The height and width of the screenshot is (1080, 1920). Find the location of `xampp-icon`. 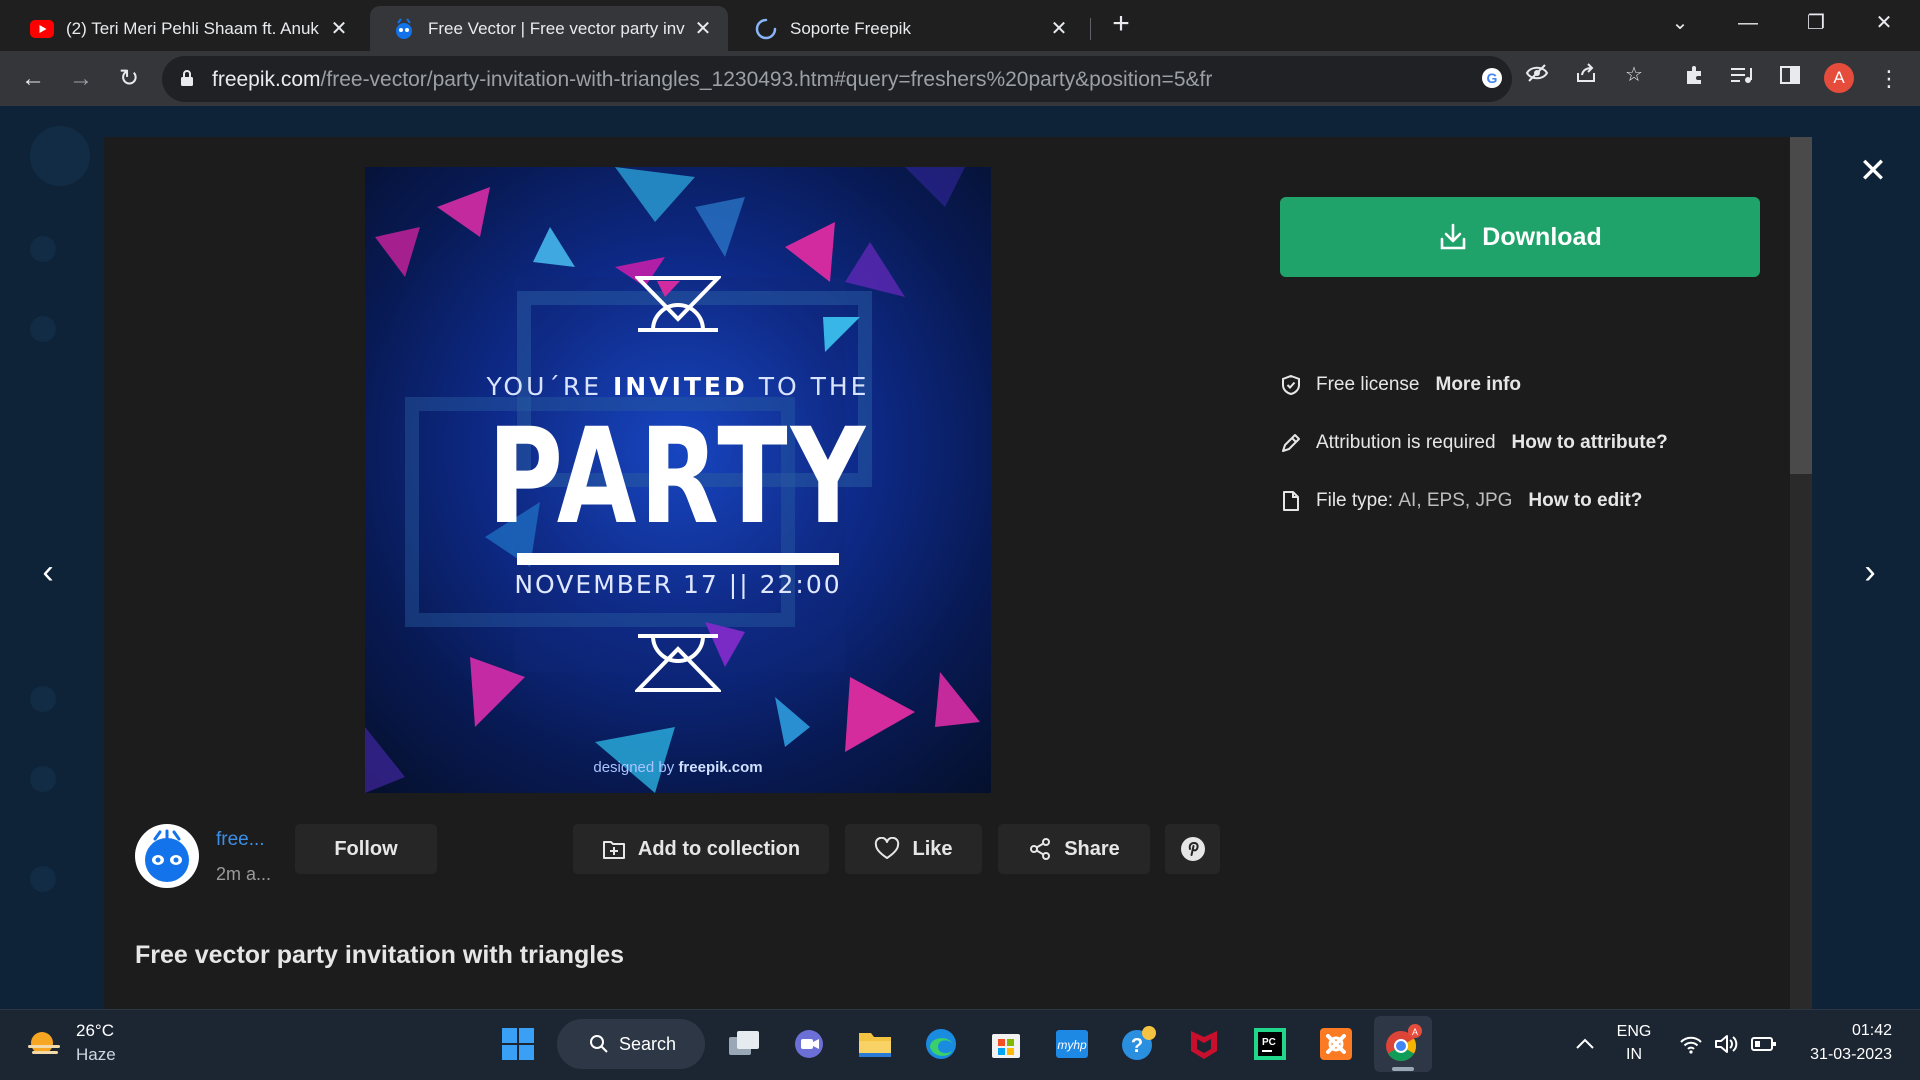

xampp-icon is located at coordinates (1336, 1044).